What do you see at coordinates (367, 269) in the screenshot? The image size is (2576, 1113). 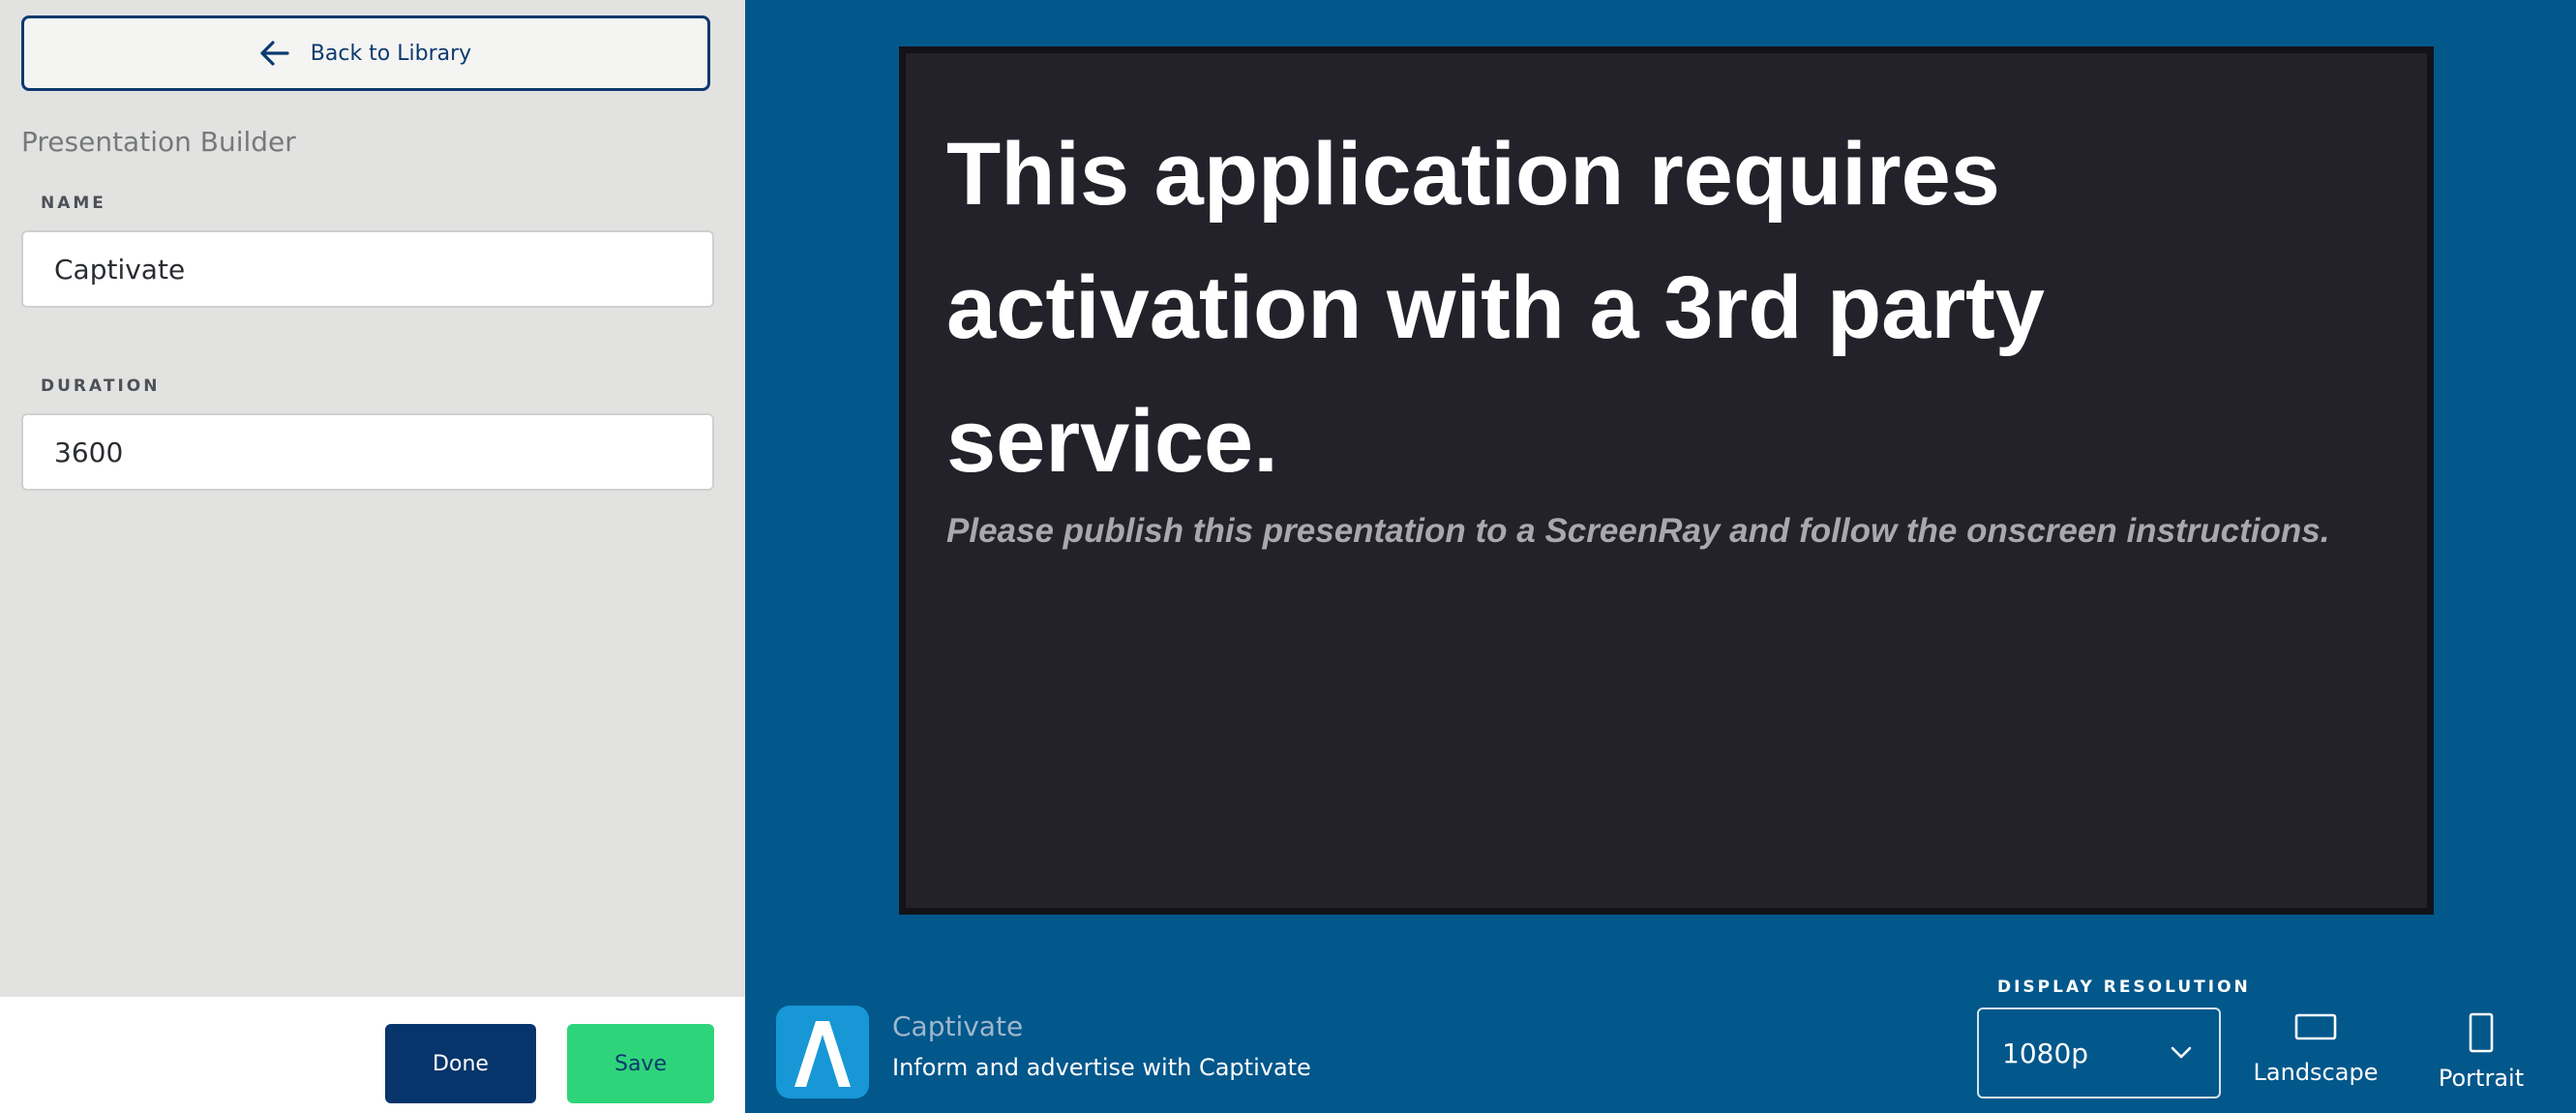 I see `name-input` at bounding box center [367, 269].